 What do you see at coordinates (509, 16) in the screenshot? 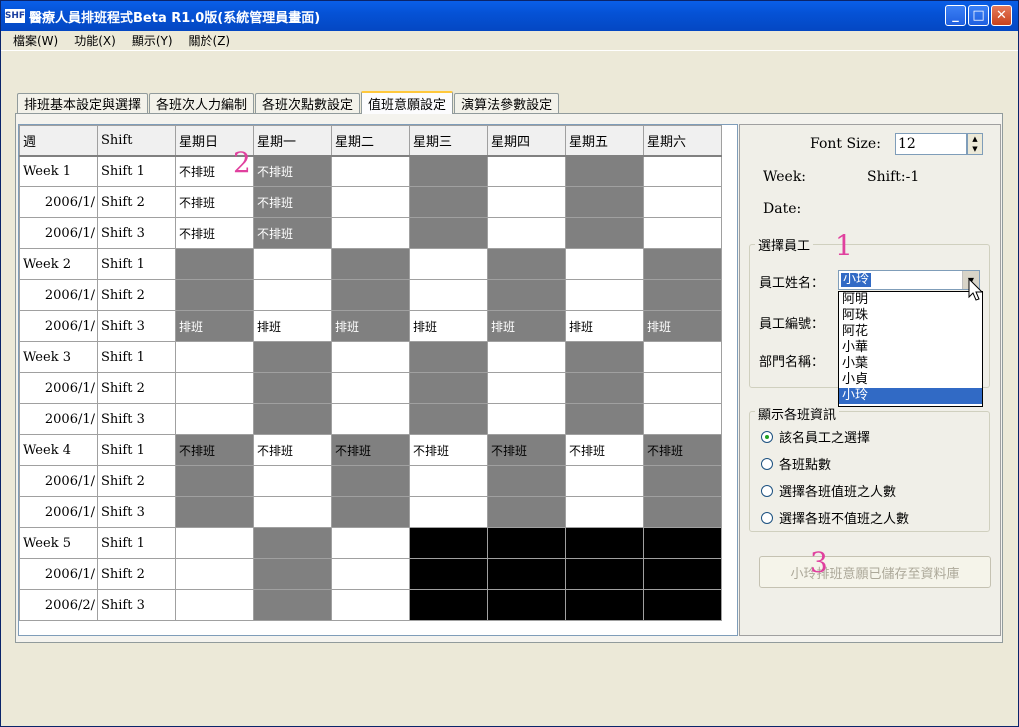
I see `title-bar: SHF 醫療人員排班程式Beta R1.0版(系統管理員畫面) _ □ ✕` at bounding box center [509, 16].